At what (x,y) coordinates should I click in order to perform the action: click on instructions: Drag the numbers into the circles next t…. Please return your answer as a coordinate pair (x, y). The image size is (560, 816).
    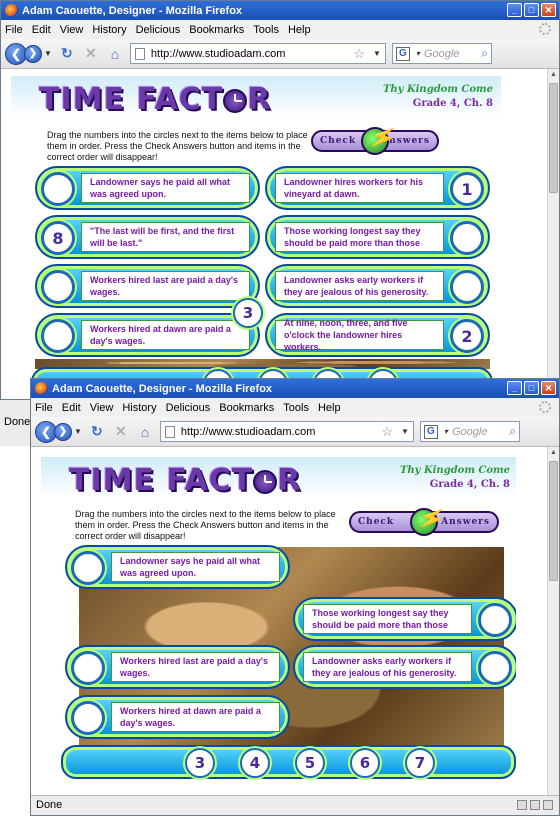
    Looking at the image, I should click on (177, 146).